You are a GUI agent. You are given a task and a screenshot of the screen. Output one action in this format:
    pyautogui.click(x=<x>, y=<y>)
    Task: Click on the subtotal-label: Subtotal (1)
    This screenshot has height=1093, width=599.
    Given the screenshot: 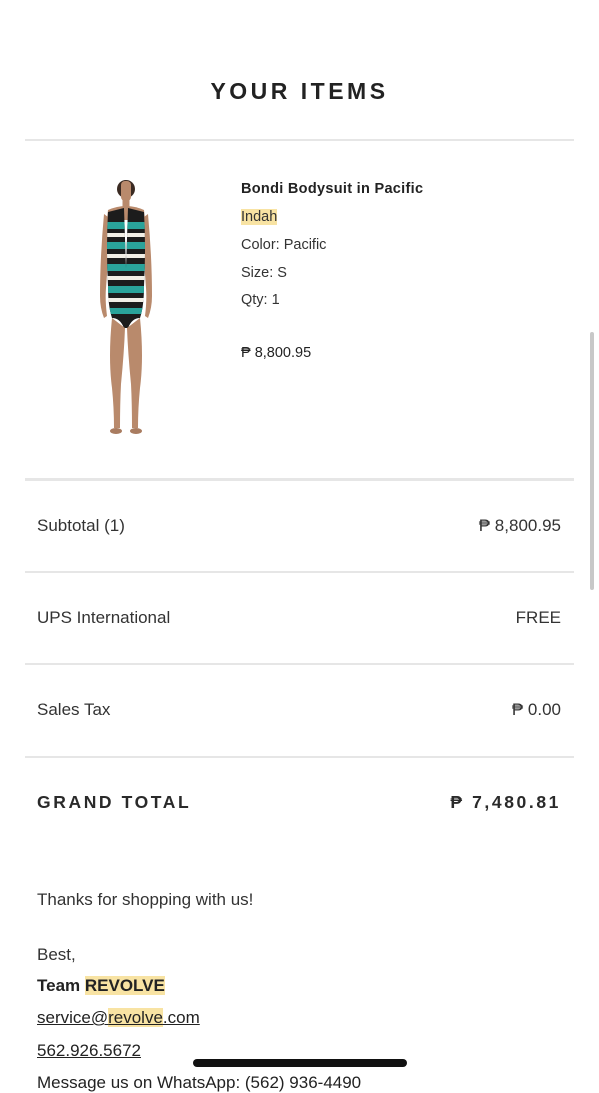 What is the action you would take?
    pyautogui.click(x=81, y=525)
    